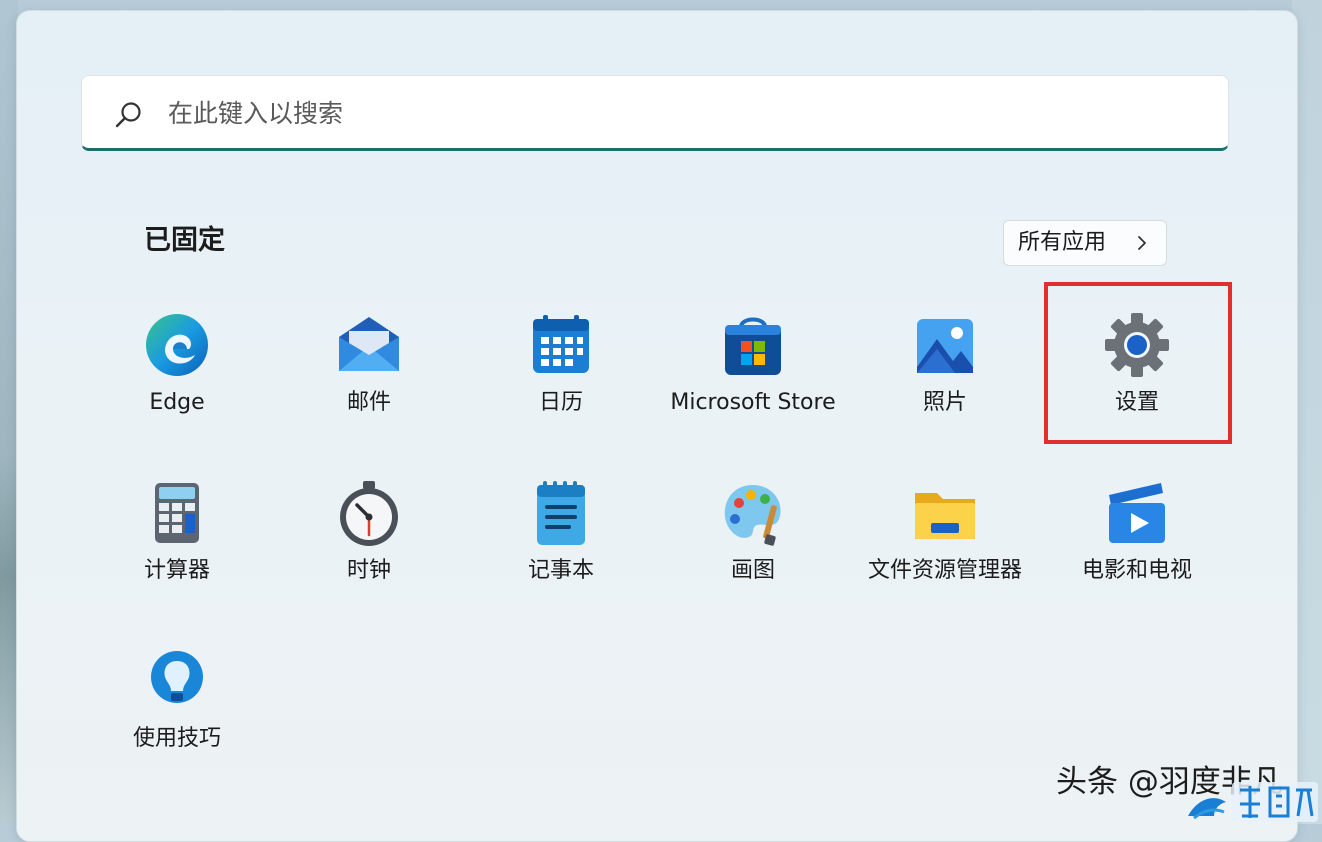  Describe the element at coordinates (560, 570) in the screenshot. I see `app-label: 记事本` at that location.